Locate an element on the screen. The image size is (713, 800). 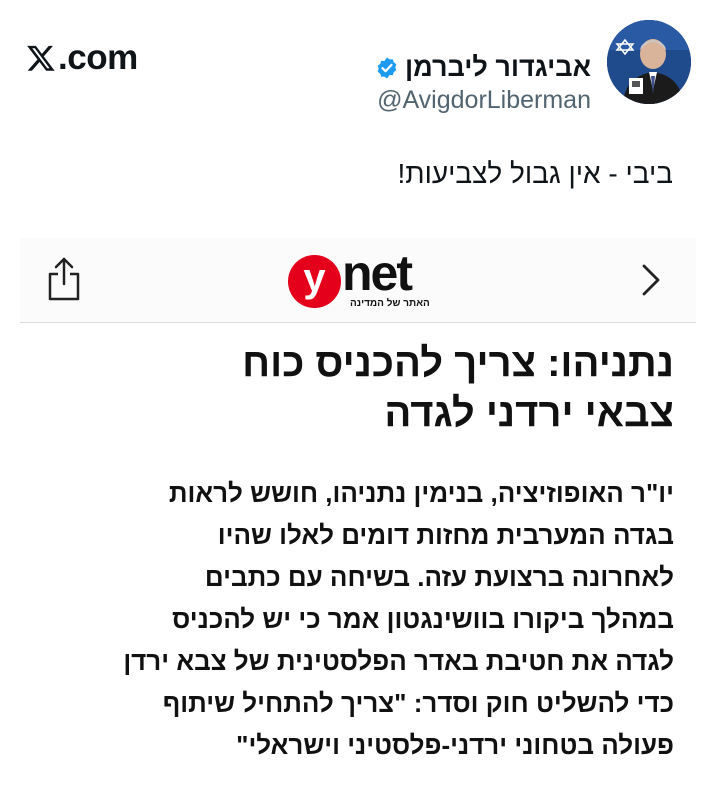
ynet-logo-net: net is located at coordinates (377, 273).